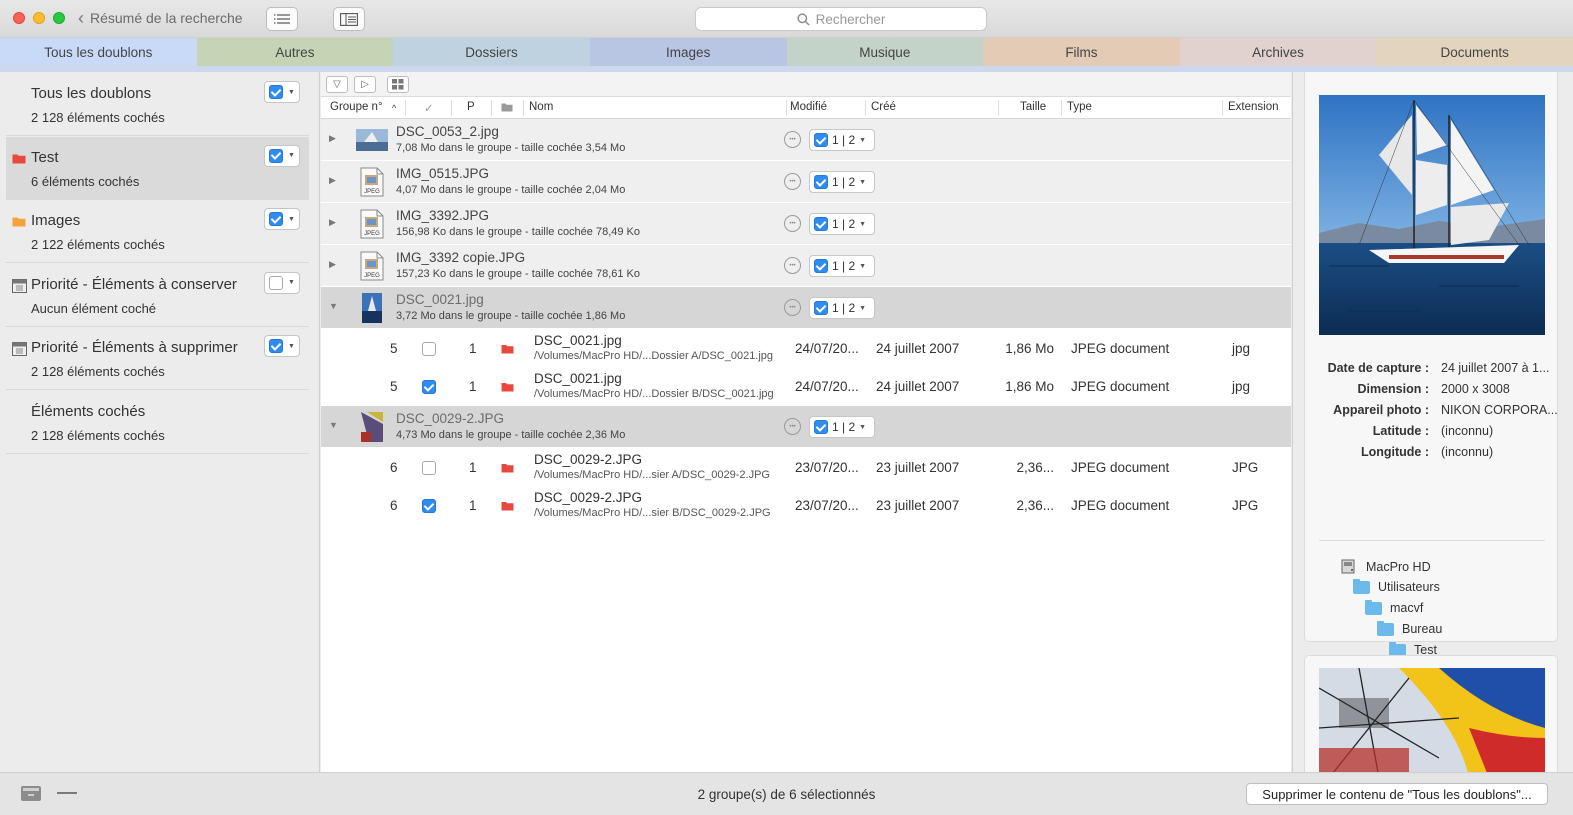 This screenshot has height=815, width=1573. Describe the element at coordinates (918, 348) in the screenshot. I see `file-created: 24 juillet 2007` at that location.